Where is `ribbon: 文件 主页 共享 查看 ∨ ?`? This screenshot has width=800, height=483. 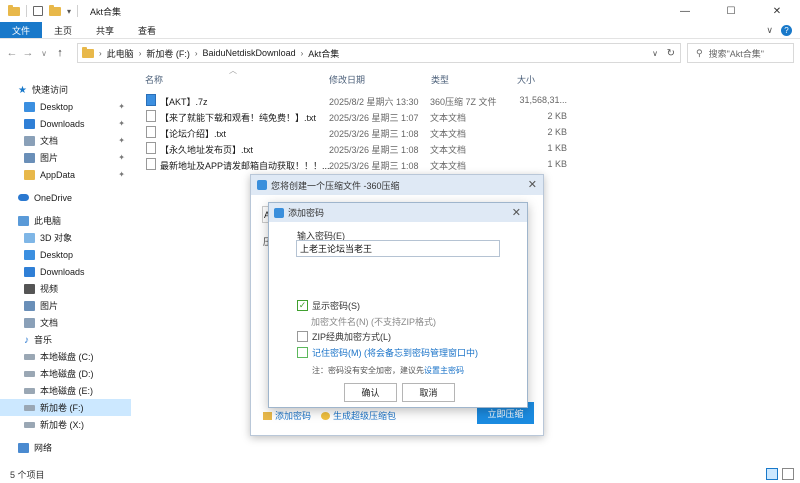 ribbon: 文件 主页 共享 查看 ∨ ? is located at coordinates (400, 30).